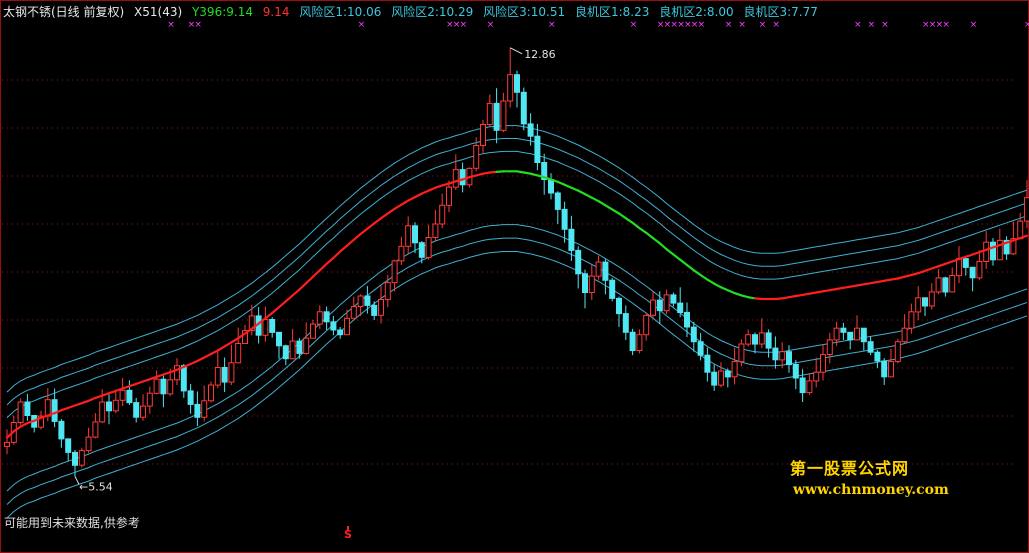 The image size is (1029, 553). What do you see at coordinates (871, 490) in the screenshot?
I see `watermark-url: www.chnmoney.com` at bounding box center [871, 490].